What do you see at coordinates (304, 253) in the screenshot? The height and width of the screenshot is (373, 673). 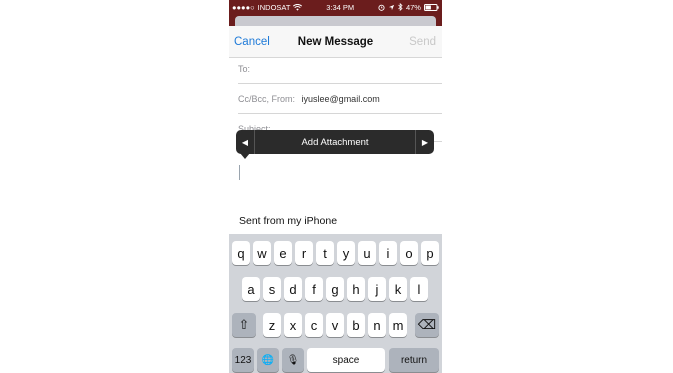 I see `key-r: r` at bounding box center [304, 253].